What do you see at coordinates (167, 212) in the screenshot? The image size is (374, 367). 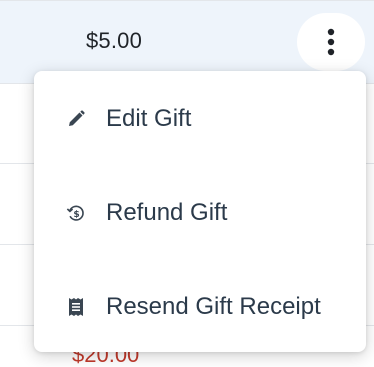 I see `menu-item-label: Refund Gift` at bounding box center [167, 212].